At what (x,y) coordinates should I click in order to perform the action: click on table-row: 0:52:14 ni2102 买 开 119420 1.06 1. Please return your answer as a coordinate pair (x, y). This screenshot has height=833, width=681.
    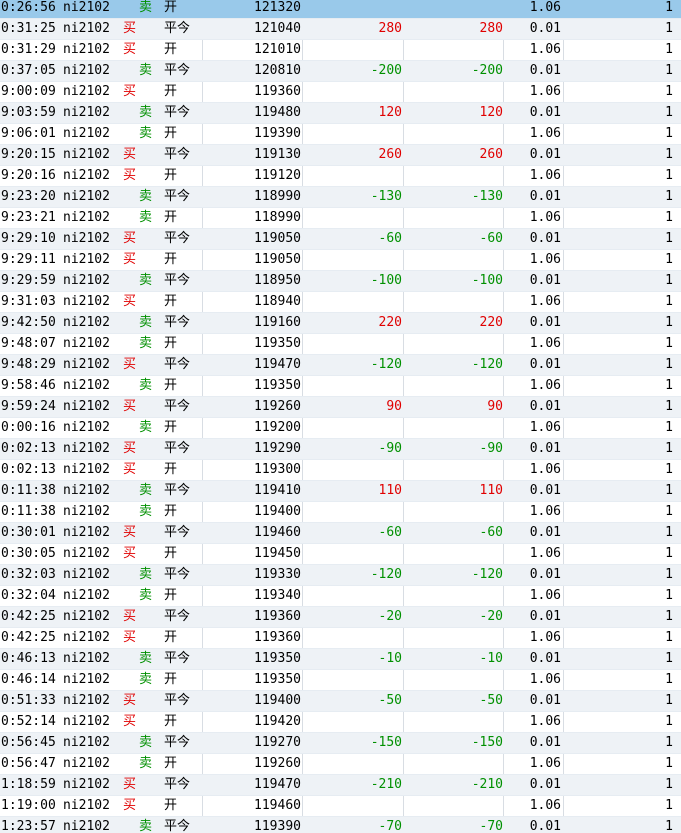
    Looking at the image, I should click on (340, 722).